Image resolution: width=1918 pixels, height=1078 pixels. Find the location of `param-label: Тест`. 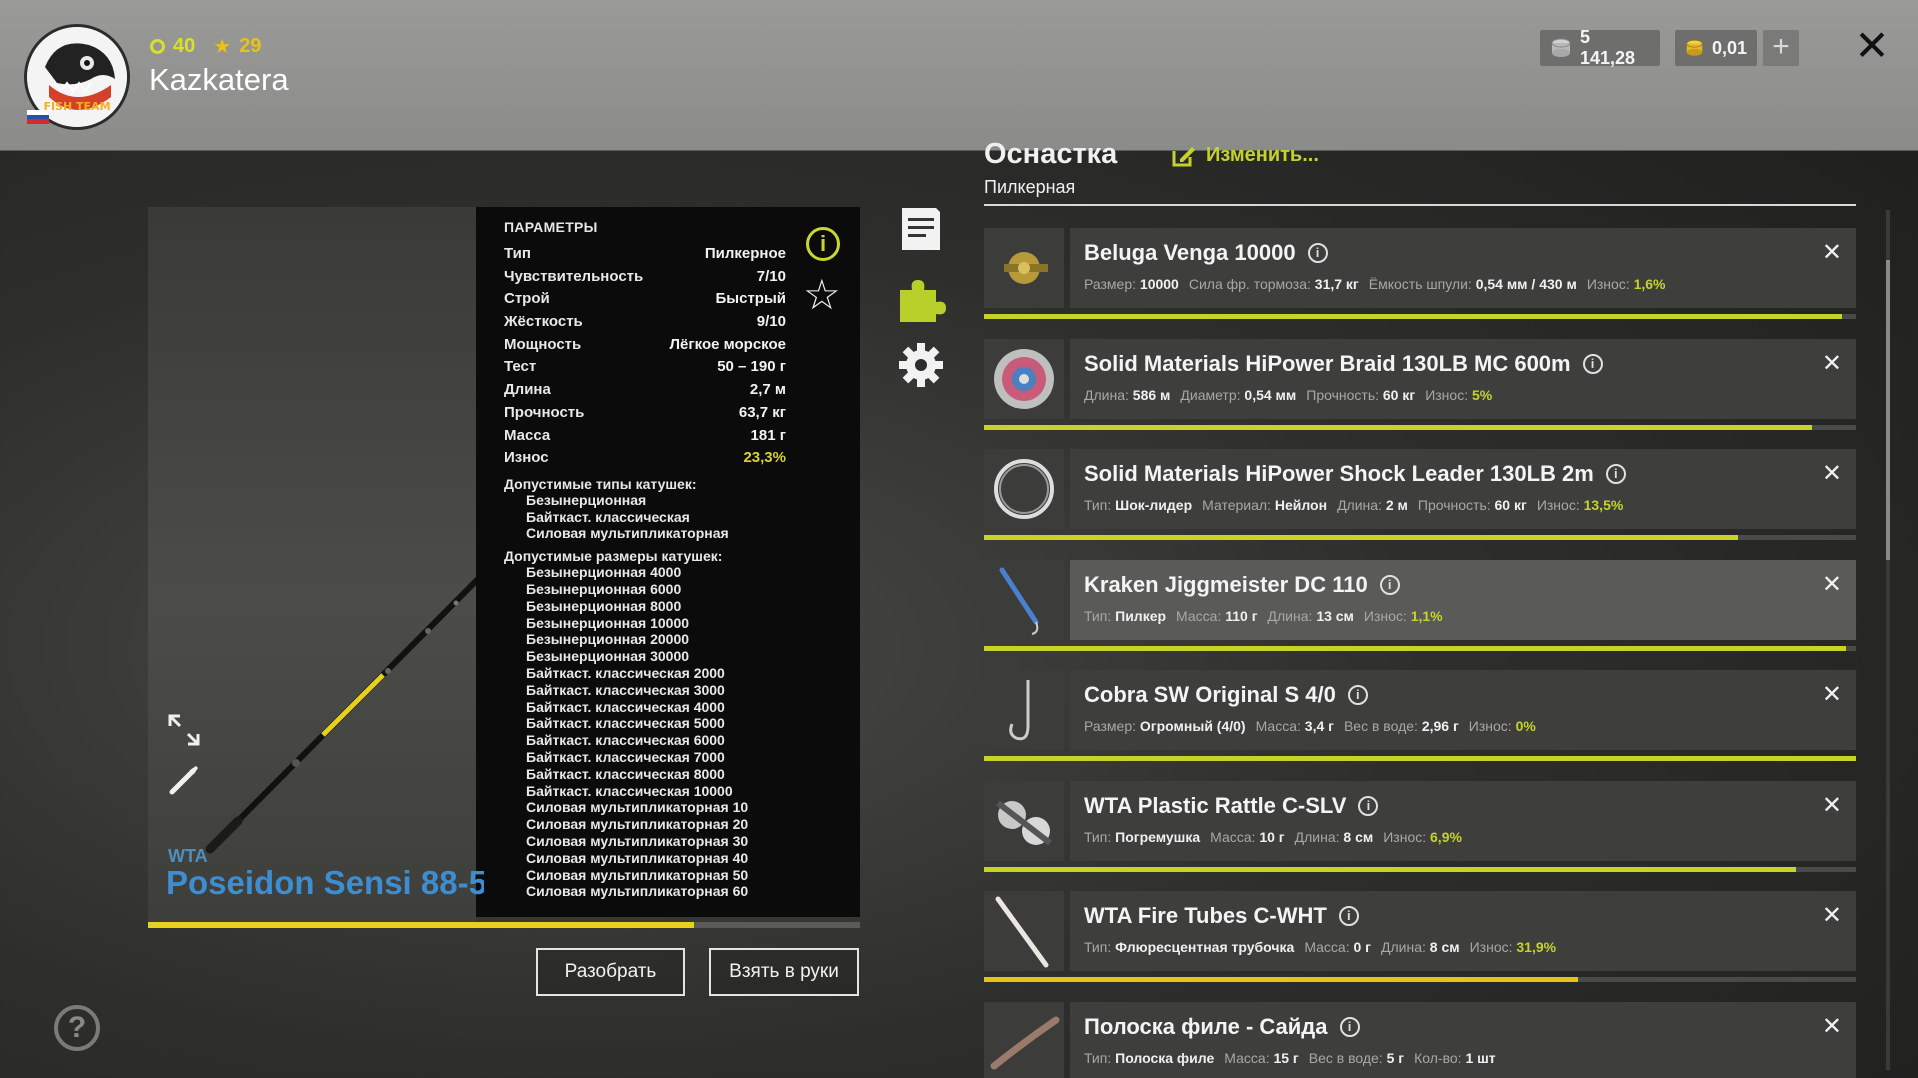

param-label: Тест is located at coordinates (520, 367).